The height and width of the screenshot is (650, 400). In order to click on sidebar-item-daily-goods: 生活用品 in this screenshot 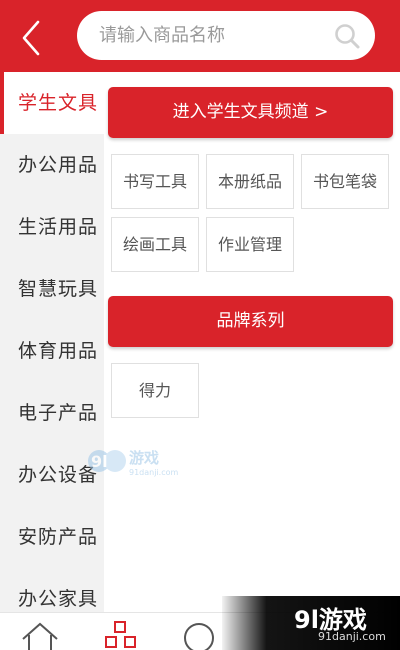, I will do `click(52, 227)`.